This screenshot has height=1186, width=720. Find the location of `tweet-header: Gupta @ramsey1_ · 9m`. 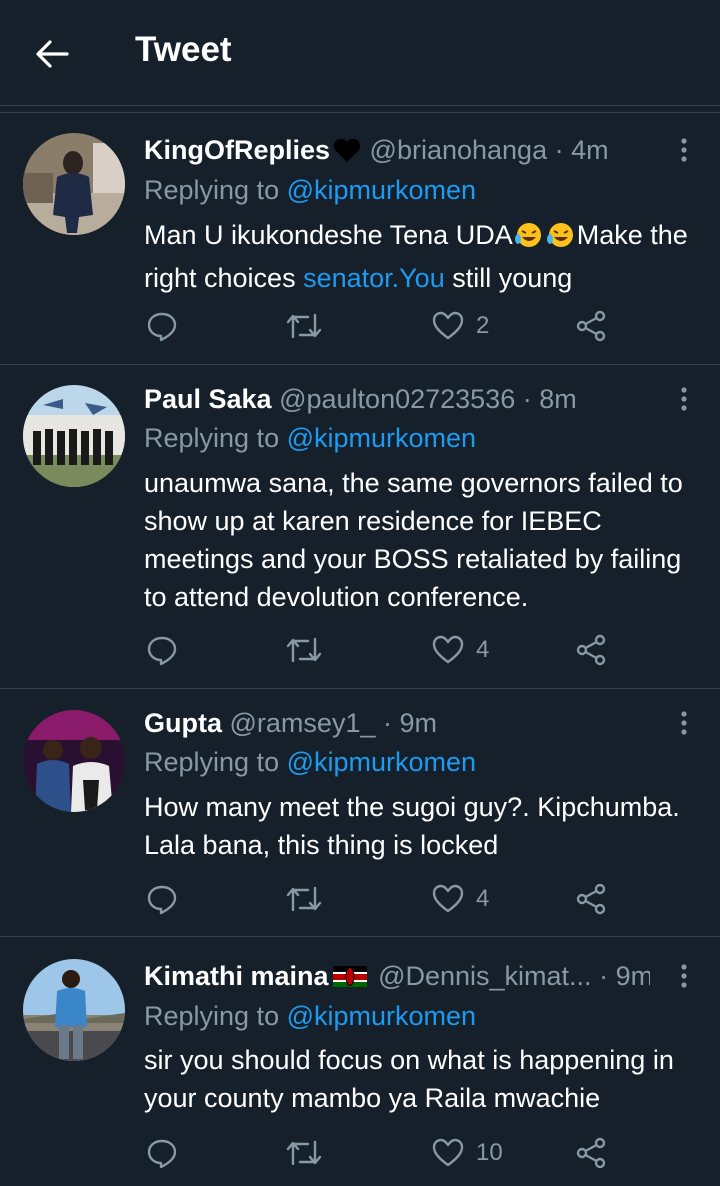

tweet-header: Gupta @ramsey1_ · 9m is located at coordinates (397, 723).